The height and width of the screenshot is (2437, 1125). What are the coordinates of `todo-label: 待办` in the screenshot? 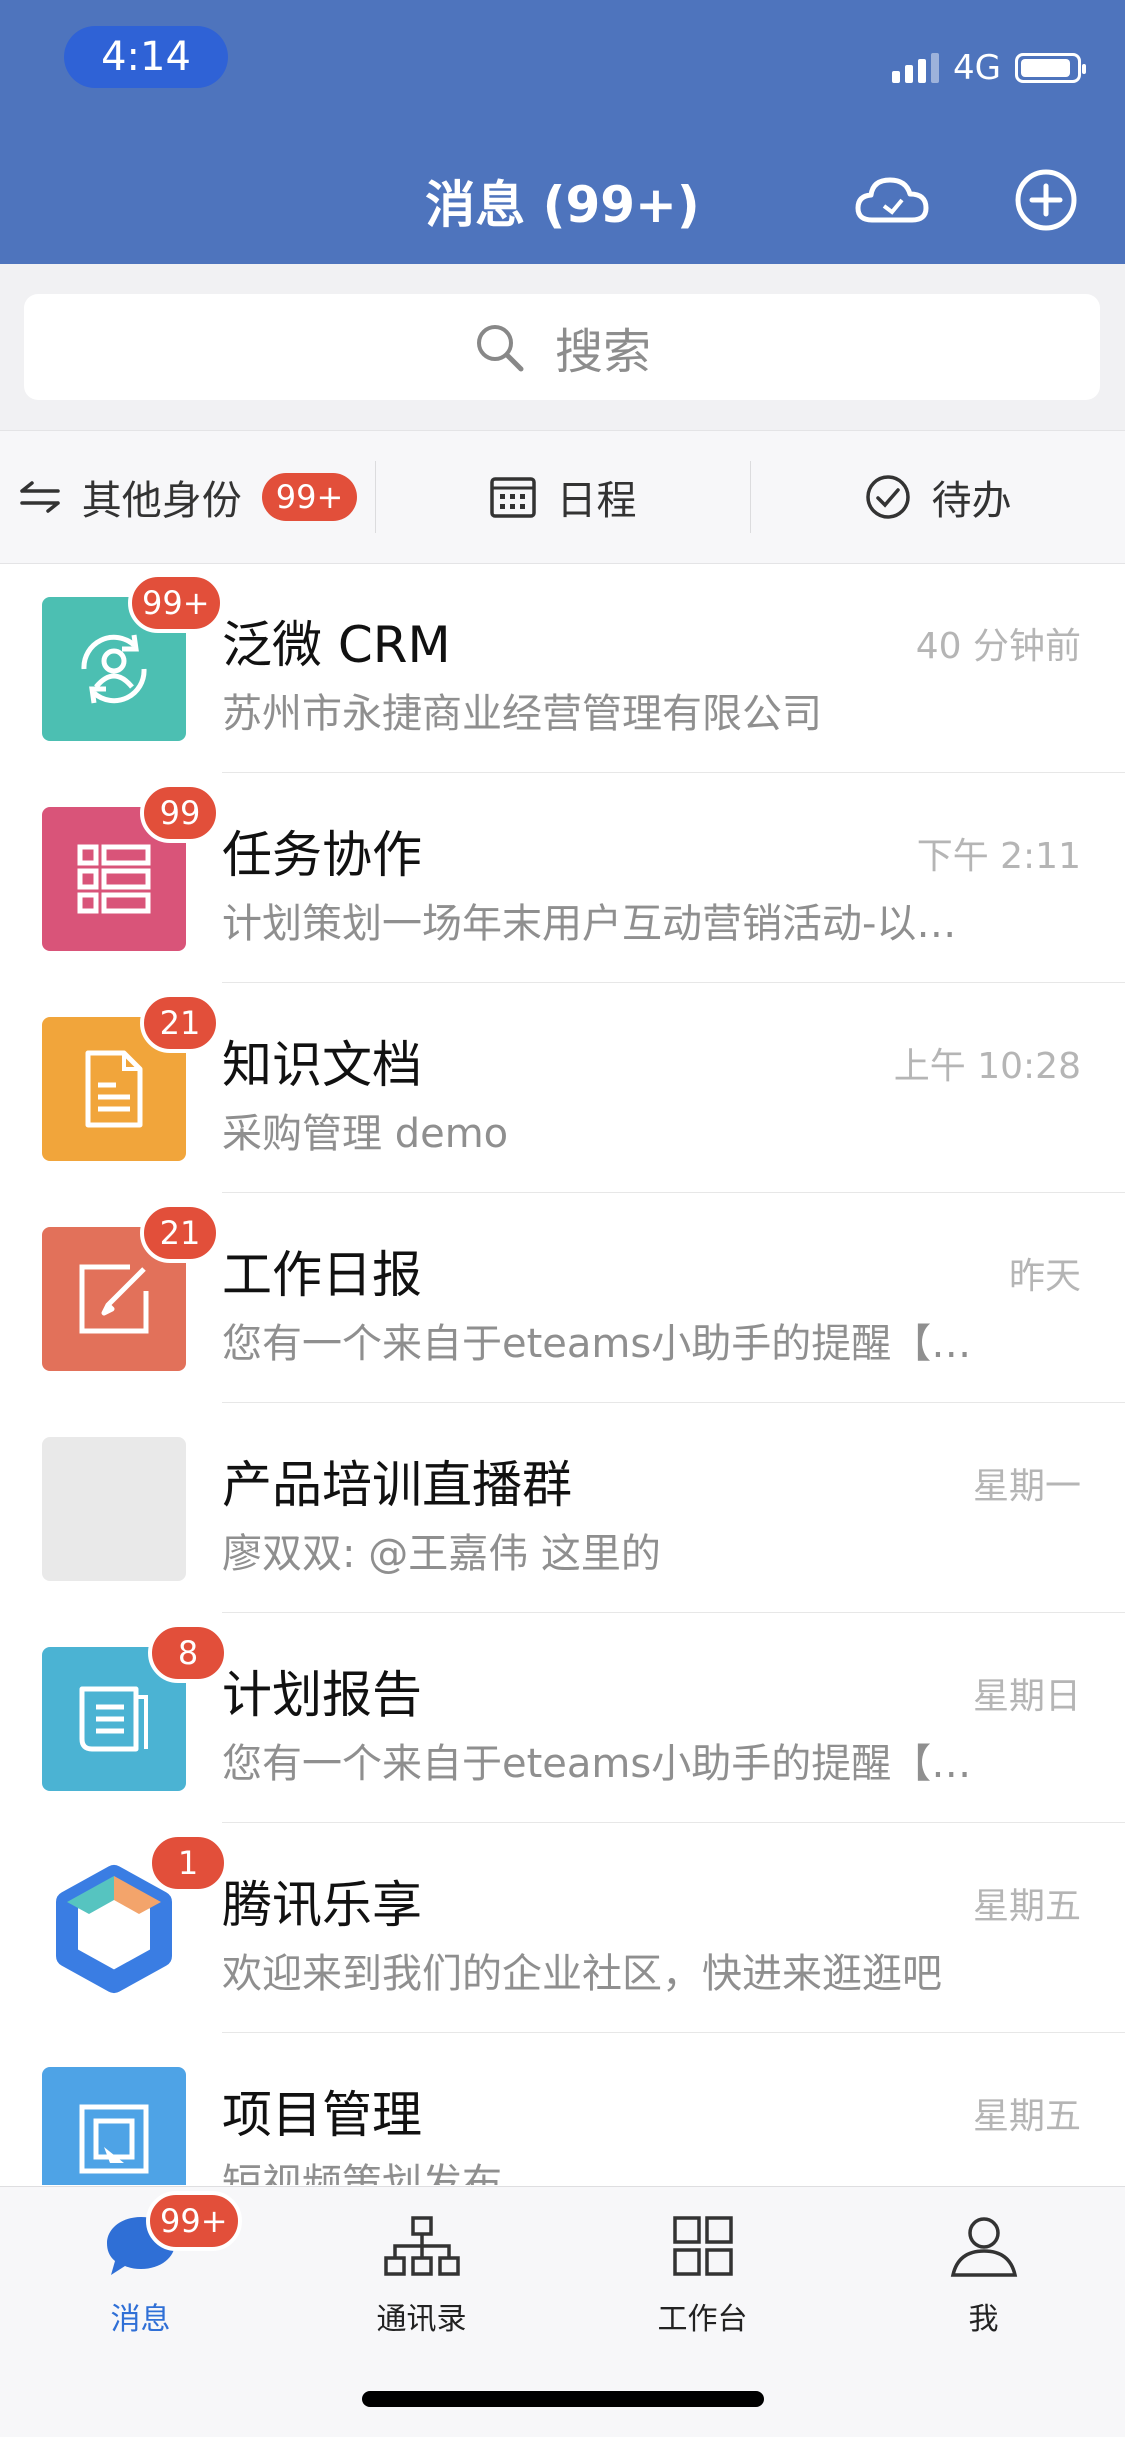 It's located at (971, 501).